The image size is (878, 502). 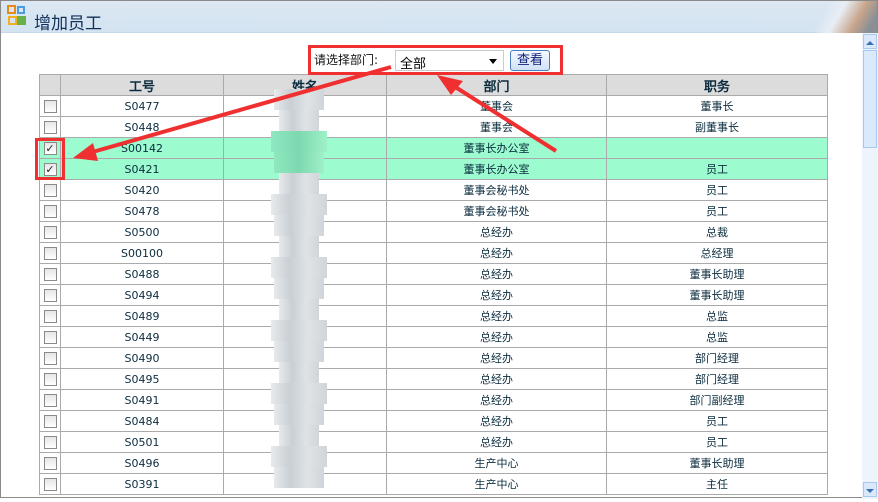 I want to click on table-row: S0491 总经办 部门副经理, so click(x=433, y=400).